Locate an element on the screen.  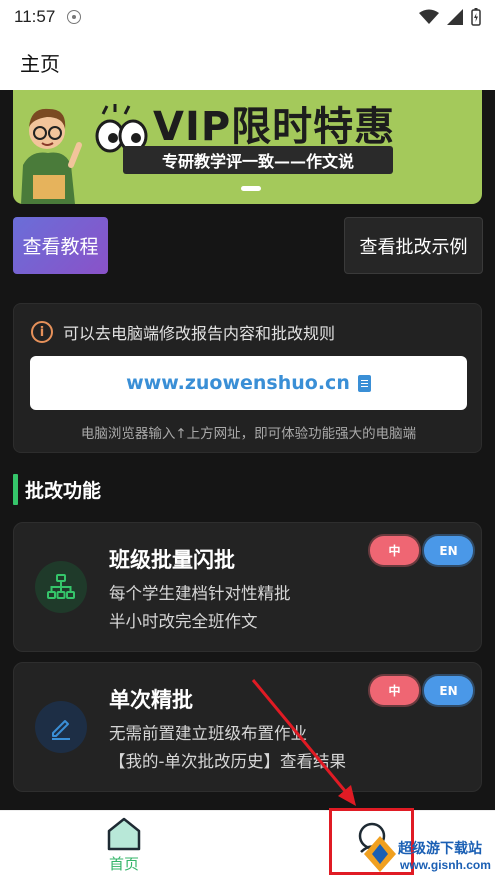
site-watermark: 超级游下载站 www.gisnh.com is located at coordinates (427, 853).